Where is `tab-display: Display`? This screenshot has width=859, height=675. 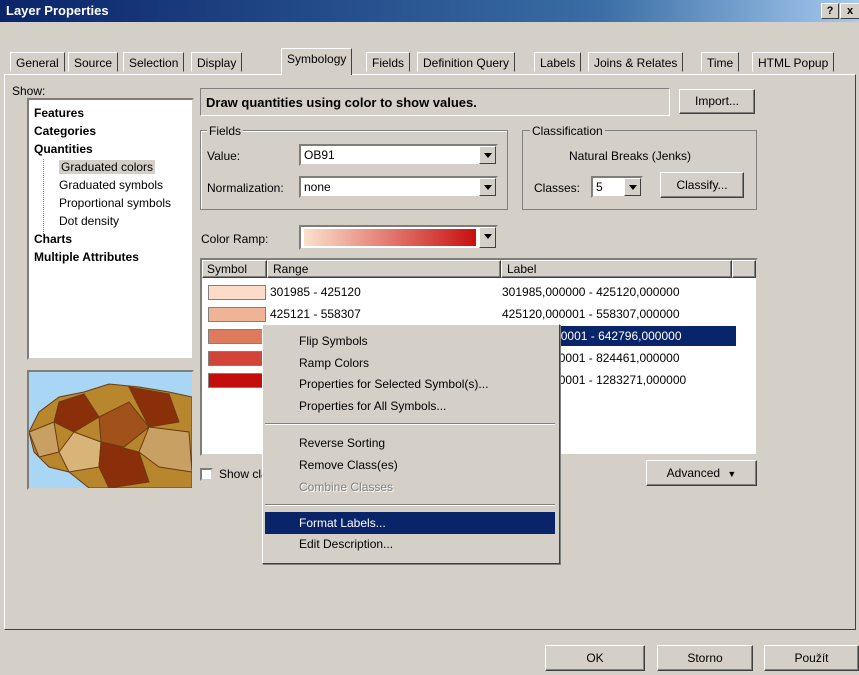
tab-display: Display is located at coordinates (217, 62).